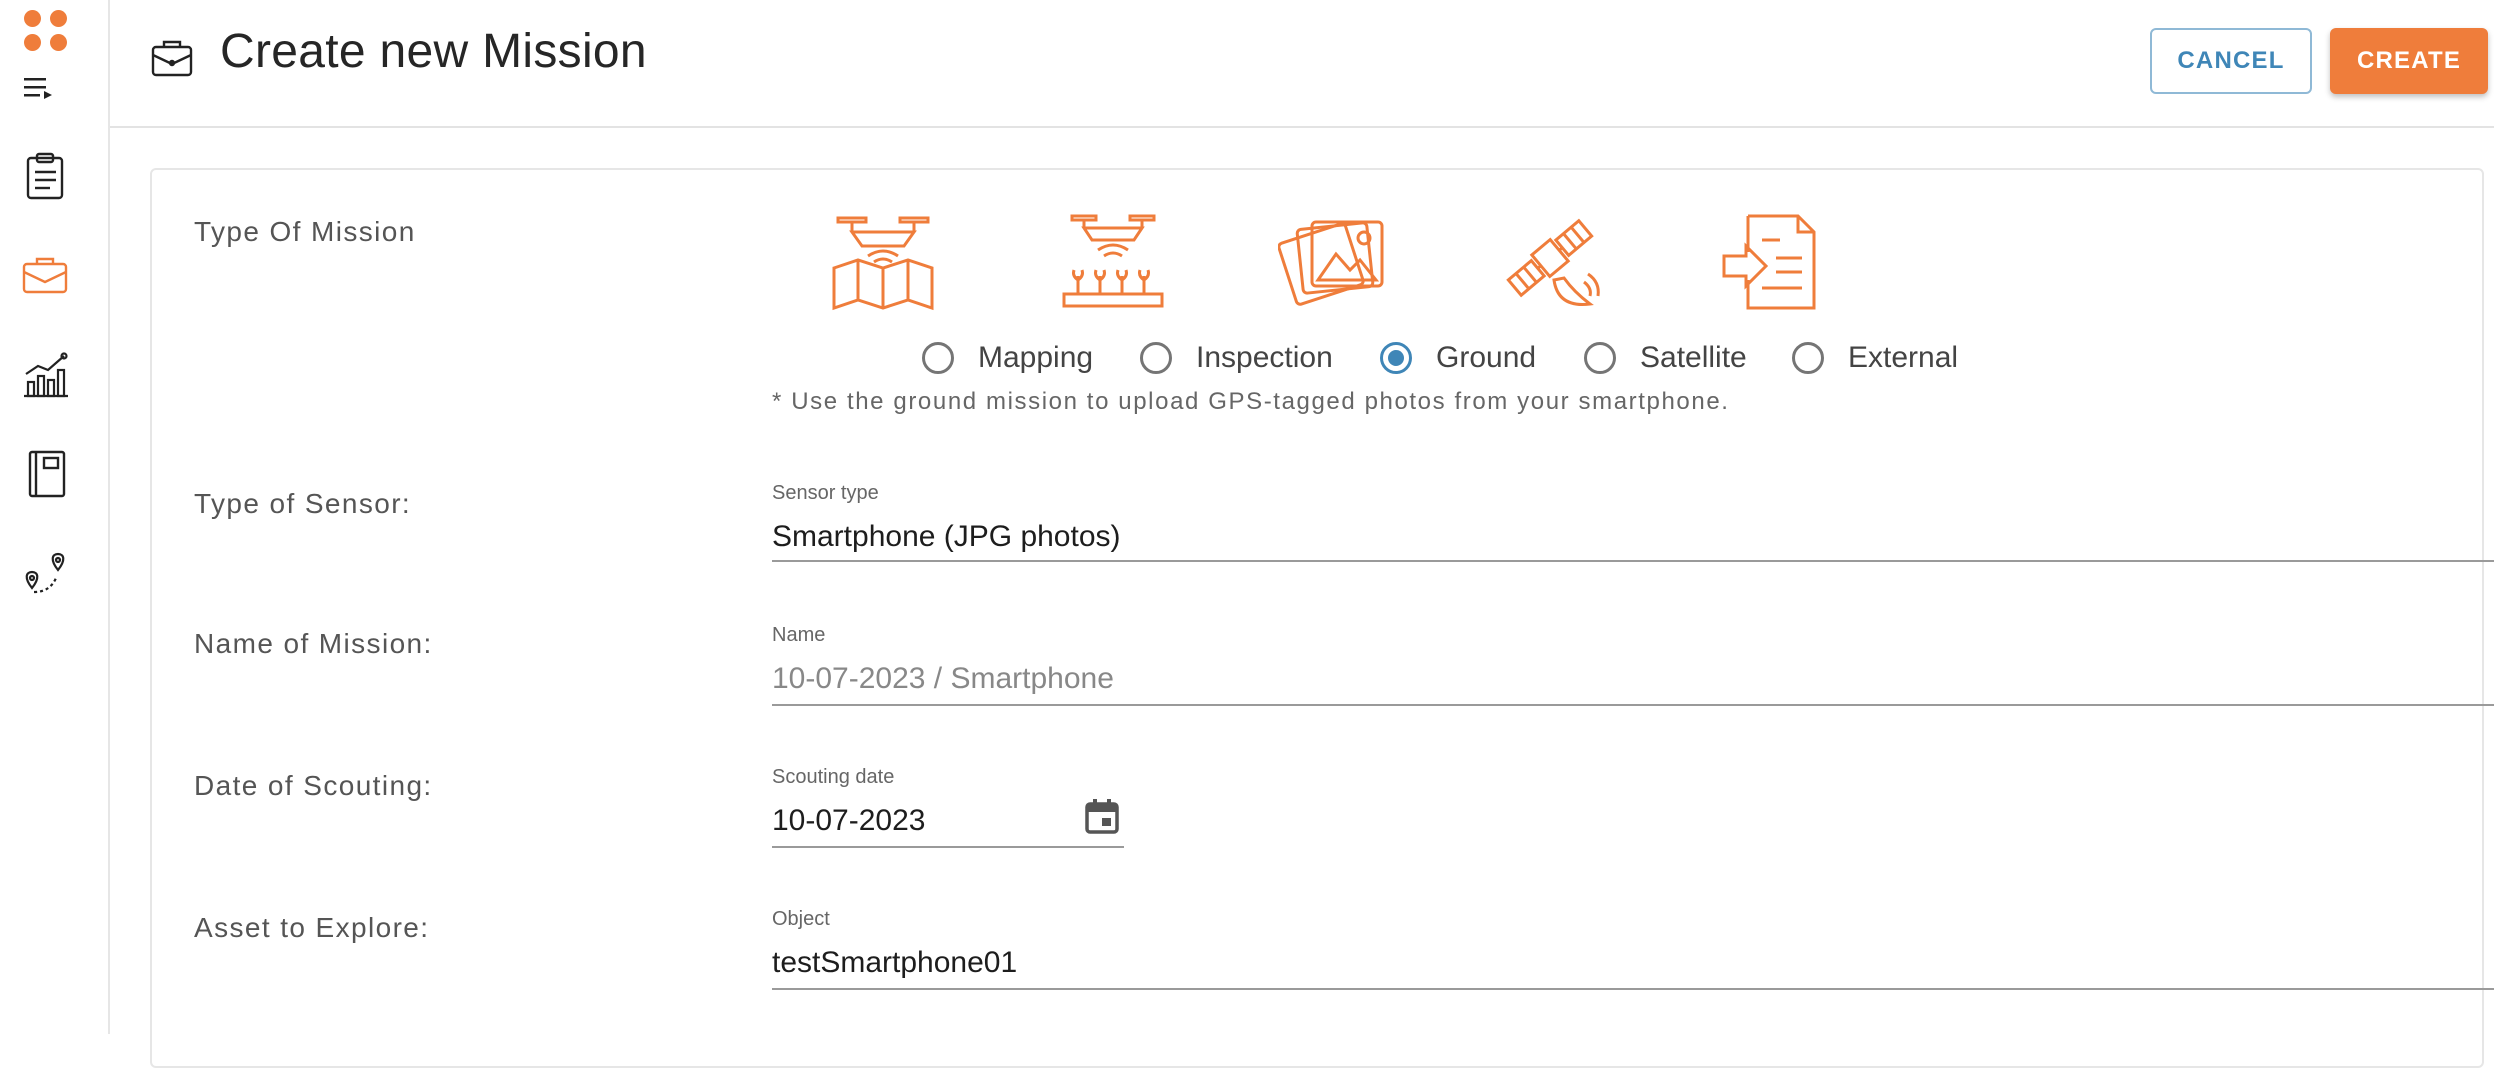 The height and width of the screenshot is (1068, 2494). Describe the element at coordinates (46, 176) in the screenshot. I see `clipboard-icon` at that location.